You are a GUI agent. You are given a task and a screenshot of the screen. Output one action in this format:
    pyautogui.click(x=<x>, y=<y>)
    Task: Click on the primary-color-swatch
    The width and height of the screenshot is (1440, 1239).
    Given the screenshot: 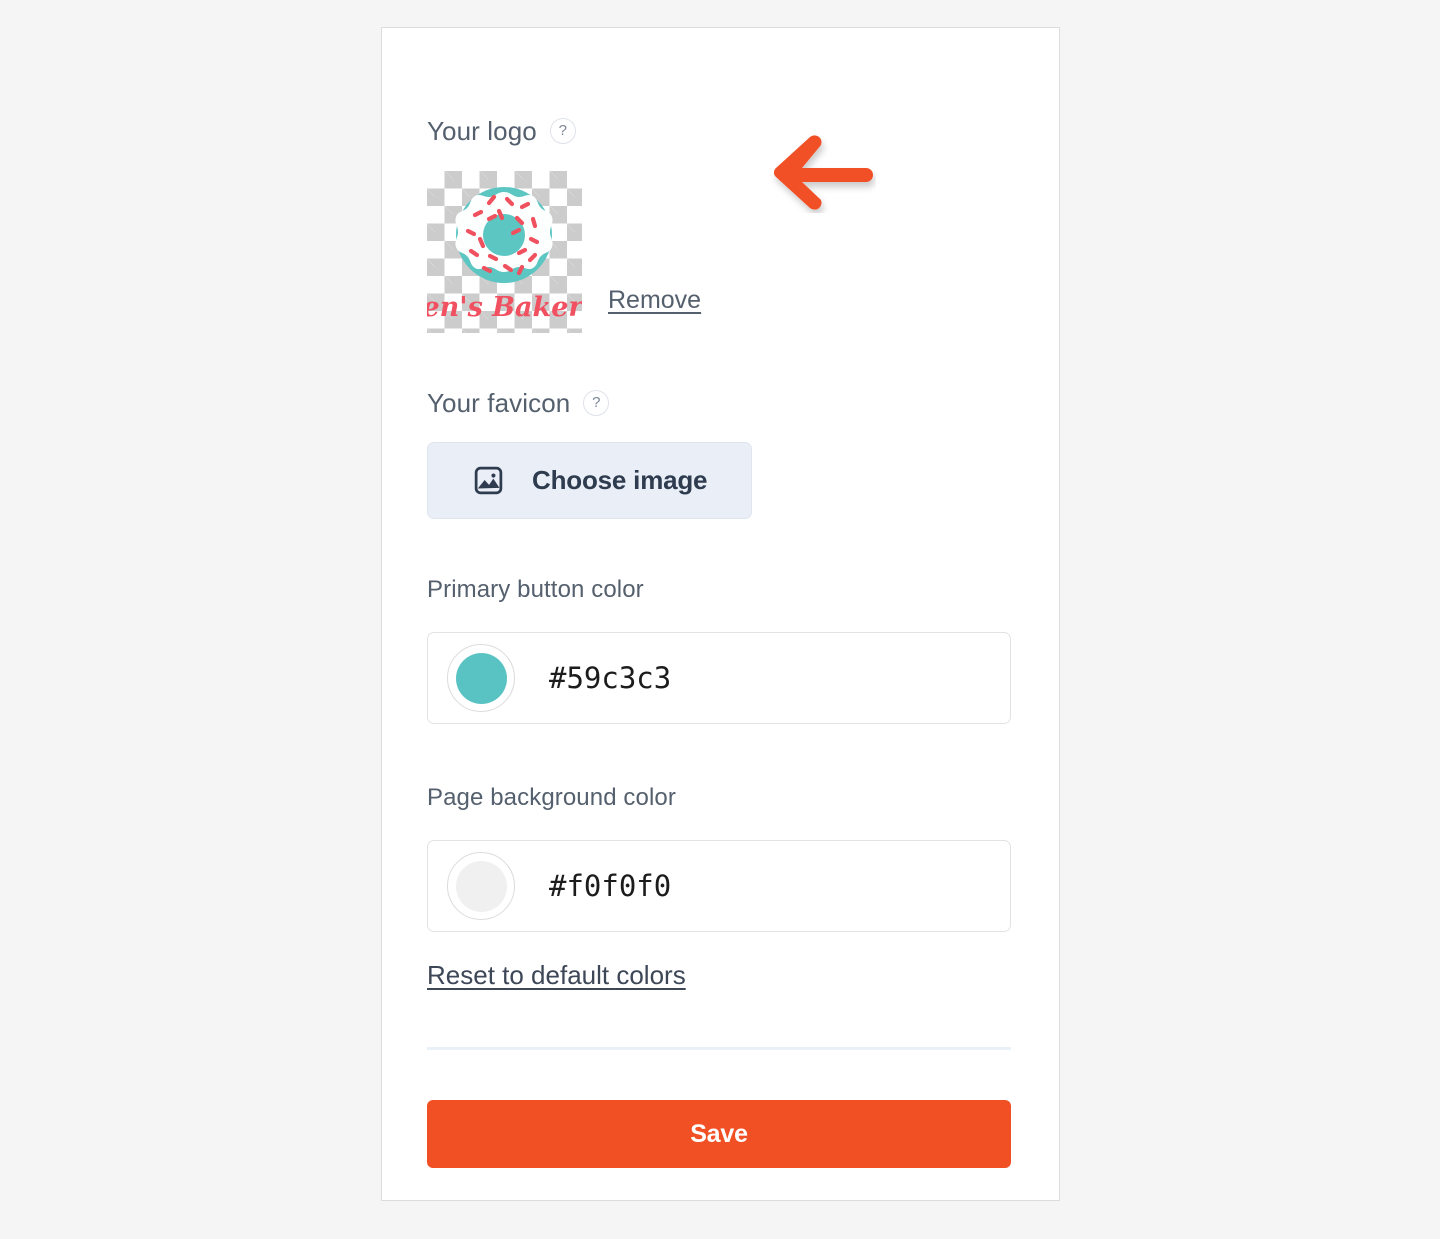 What is the action you would take?
    pyautogui.click(x=481, y=678)
    